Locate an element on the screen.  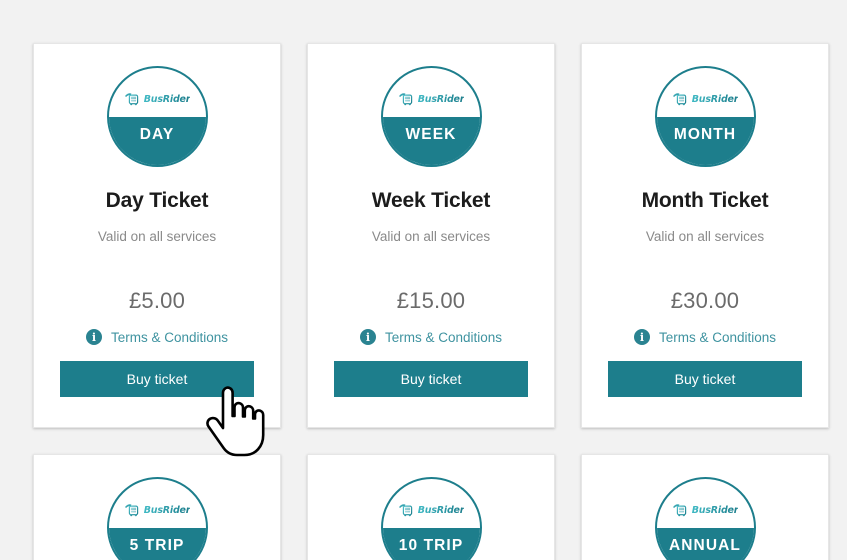
ticket-badge: BusRider ANNUAL is located at coordinates (705, 518).